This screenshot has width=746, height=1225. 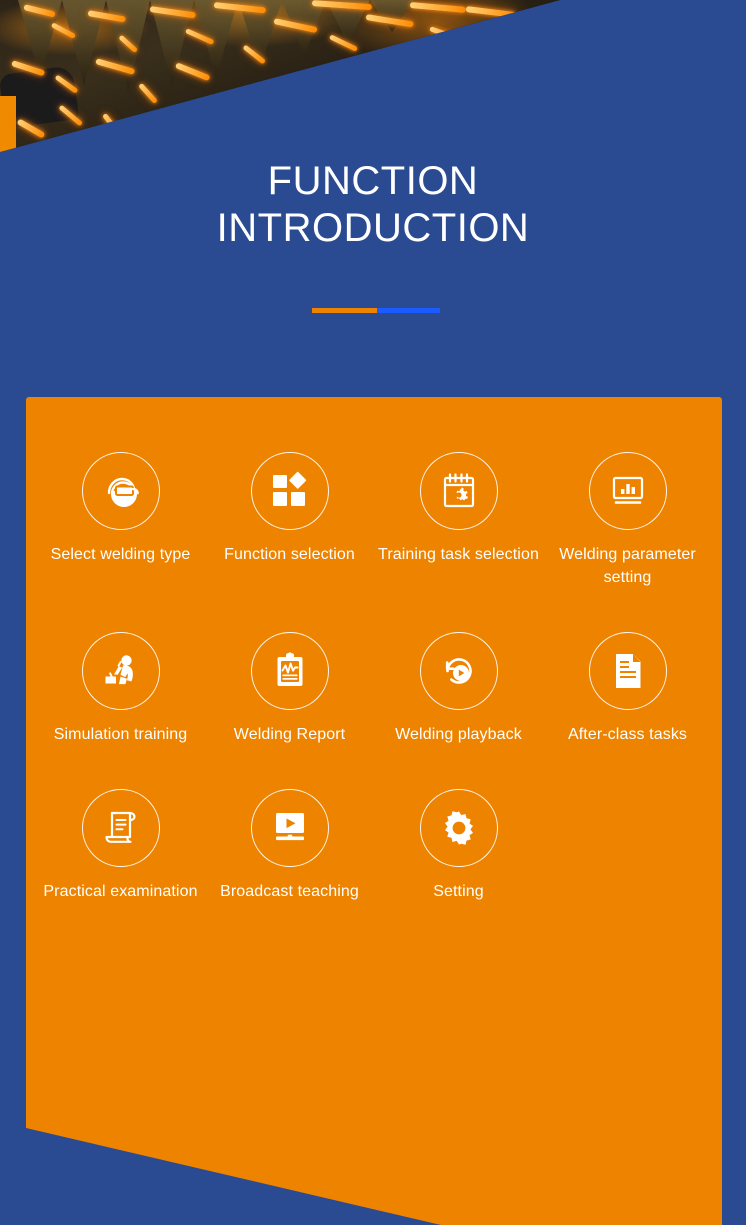 I want to click on feature-label: Function selection, so click(x=289, y=554).